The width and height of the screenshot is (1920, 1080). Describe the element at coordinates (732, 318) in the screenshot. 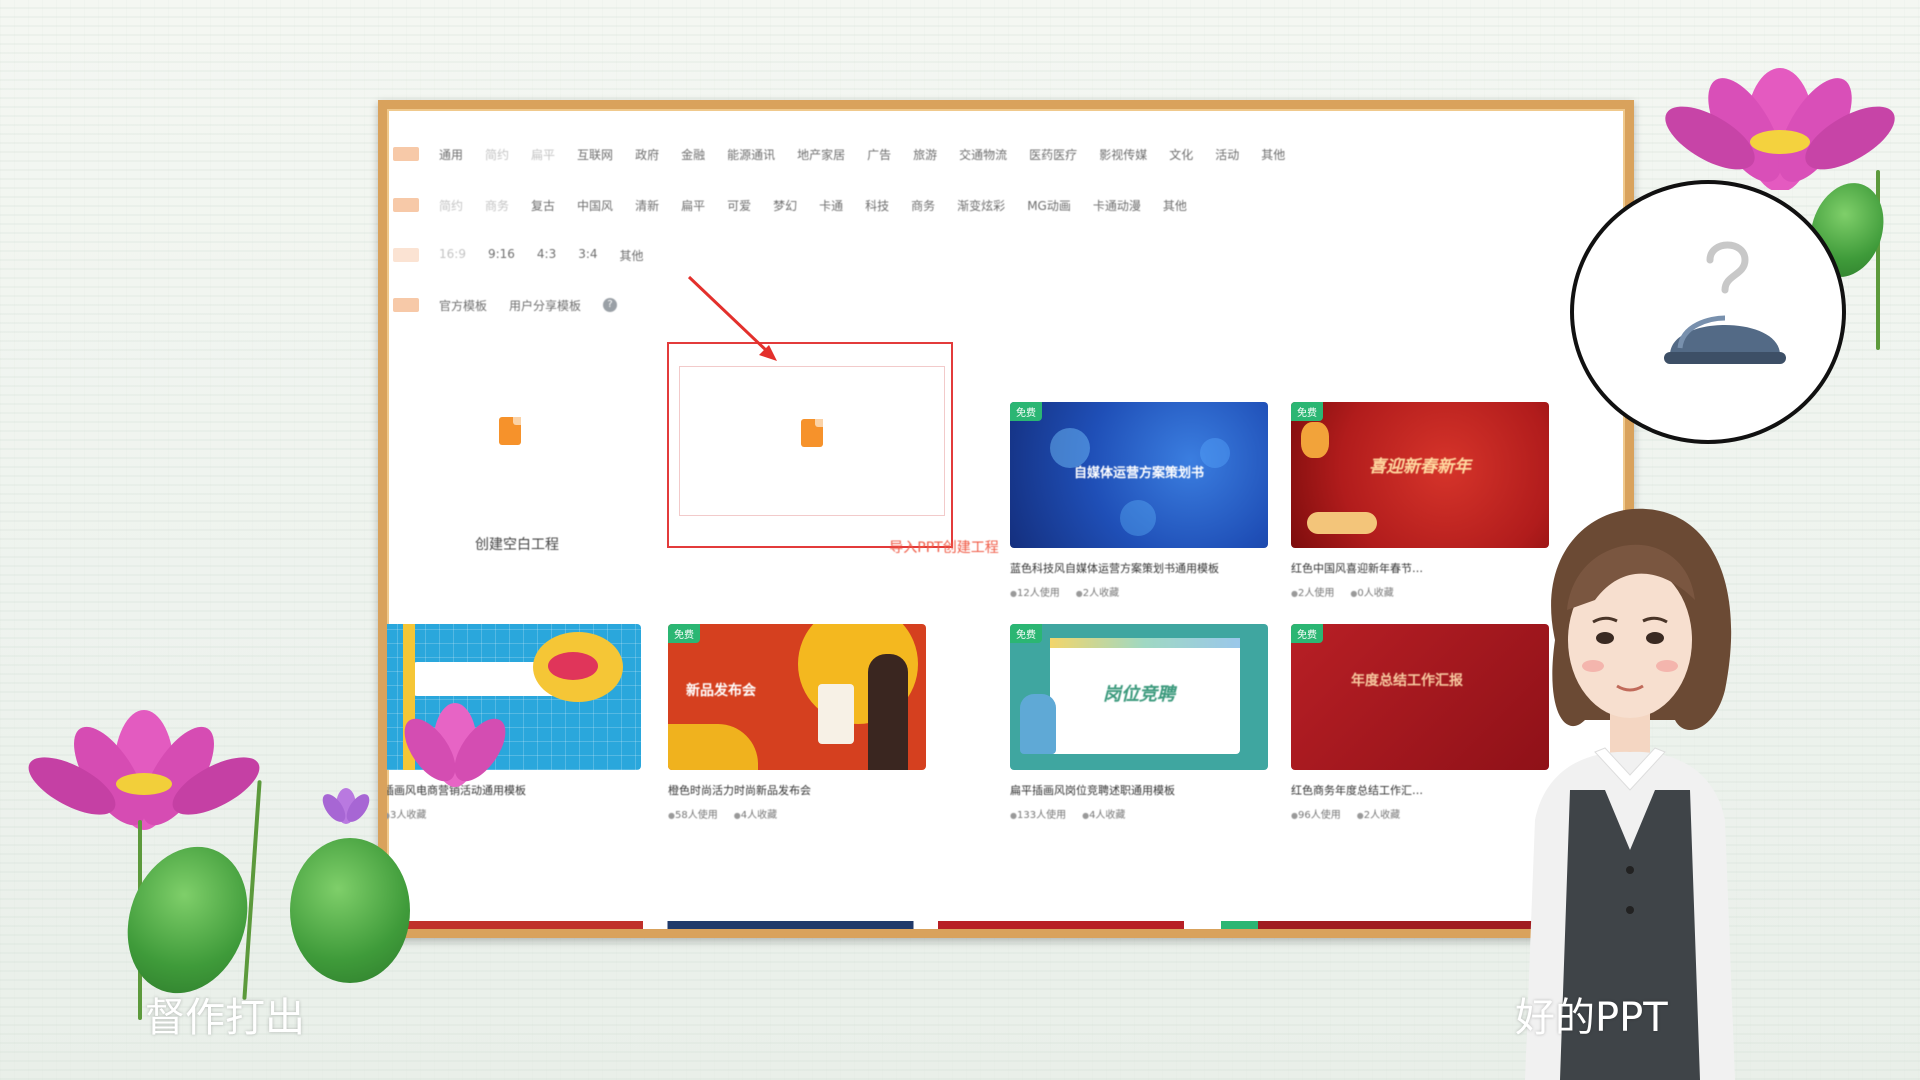

I see `pointer-arrow-icon` at that location.